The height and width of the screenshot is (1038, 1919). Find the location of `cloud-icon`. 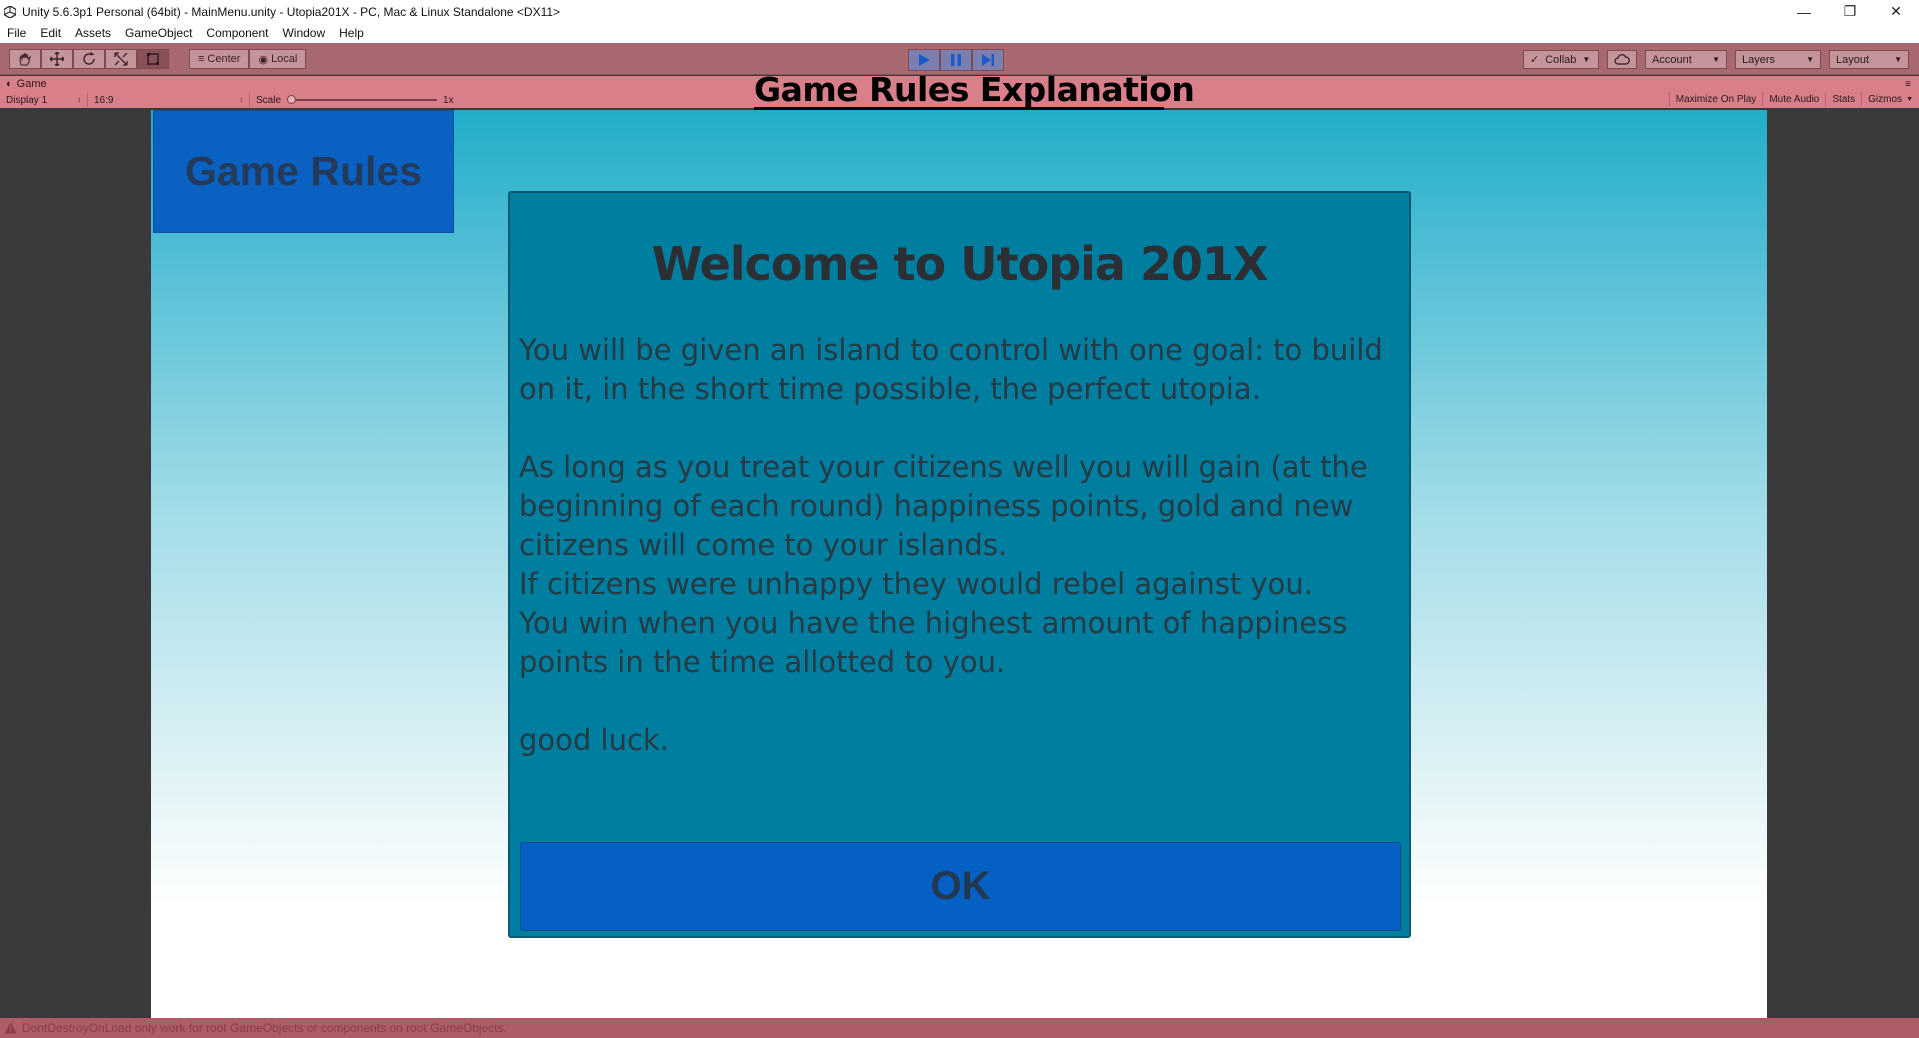

cloud-icon is located at coordinates (1622, 59).